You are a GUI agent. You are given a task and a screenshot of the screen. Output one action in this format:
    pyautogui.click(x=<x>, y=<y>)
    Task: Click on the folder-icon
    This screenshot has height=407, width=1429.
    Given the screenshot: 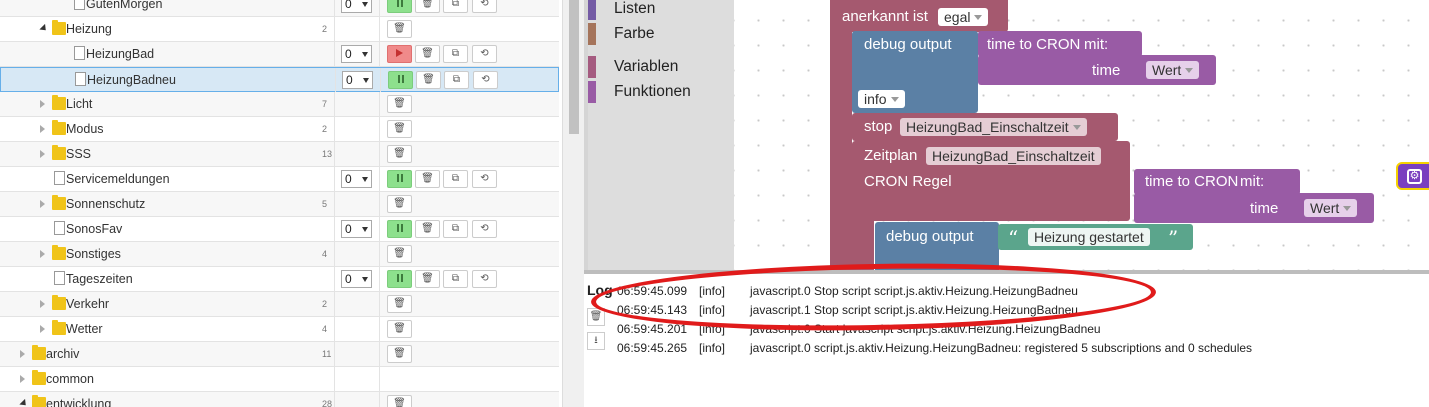 What is the action you would take?
    pyautogui.click(x=59, y=327)
    